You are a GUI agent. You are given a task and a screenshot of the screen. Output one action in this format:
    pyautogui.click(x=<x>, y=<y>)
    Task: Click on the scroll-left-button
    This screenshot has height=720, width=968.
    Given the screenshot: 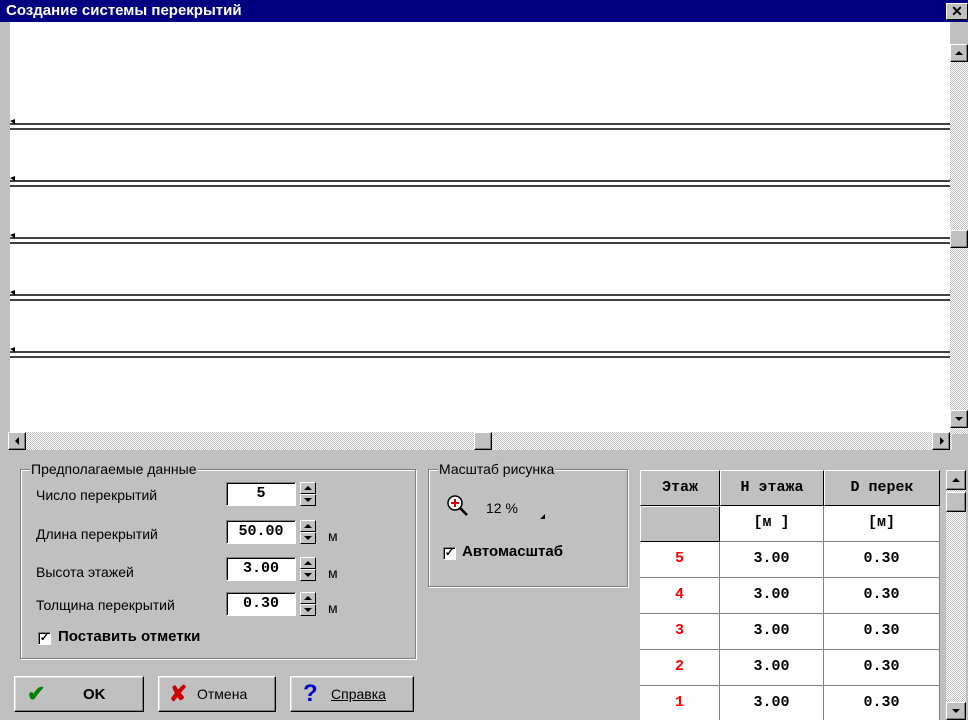 What is the action you would take?
    pyautogui.click(x=17, y=441)
    